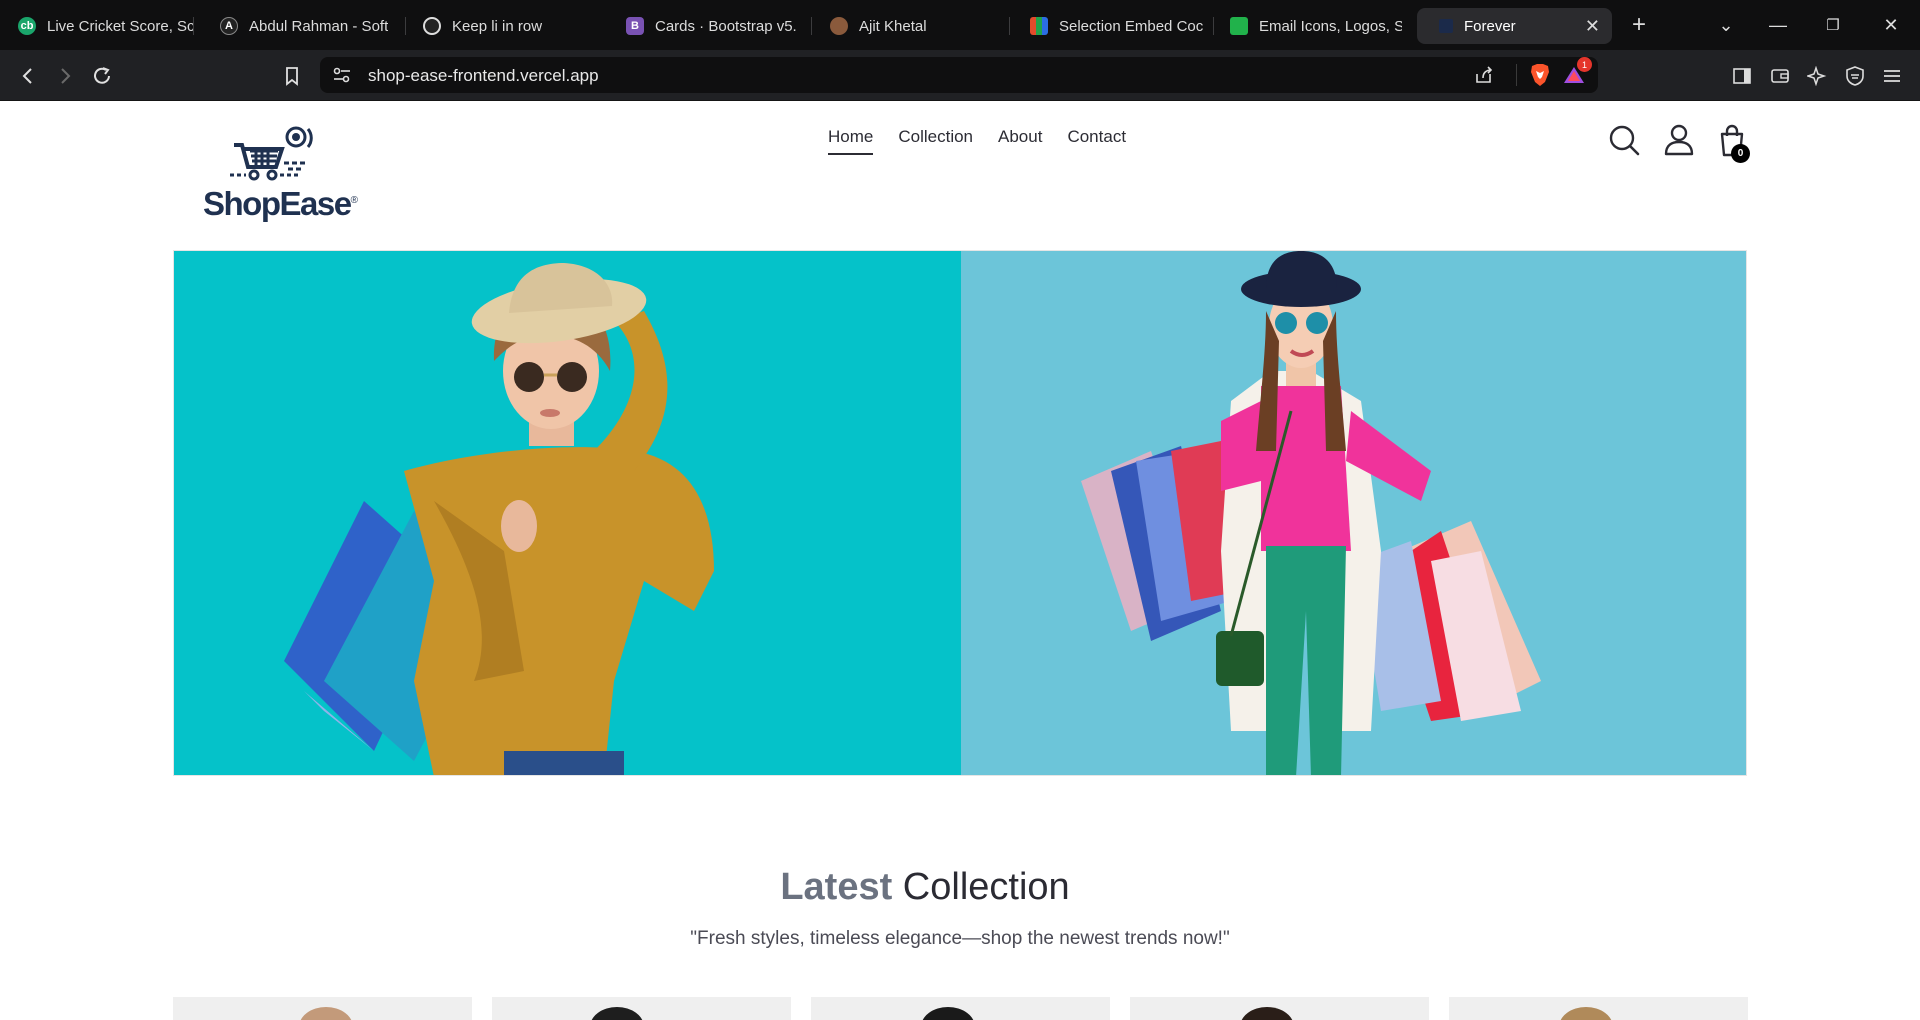 The width and height of the screenshot is (1920, 1020). What do you see at coordinates (1679, 140) in the screenshot?
I see `profile-icon` at bounding box center [1679, 140].